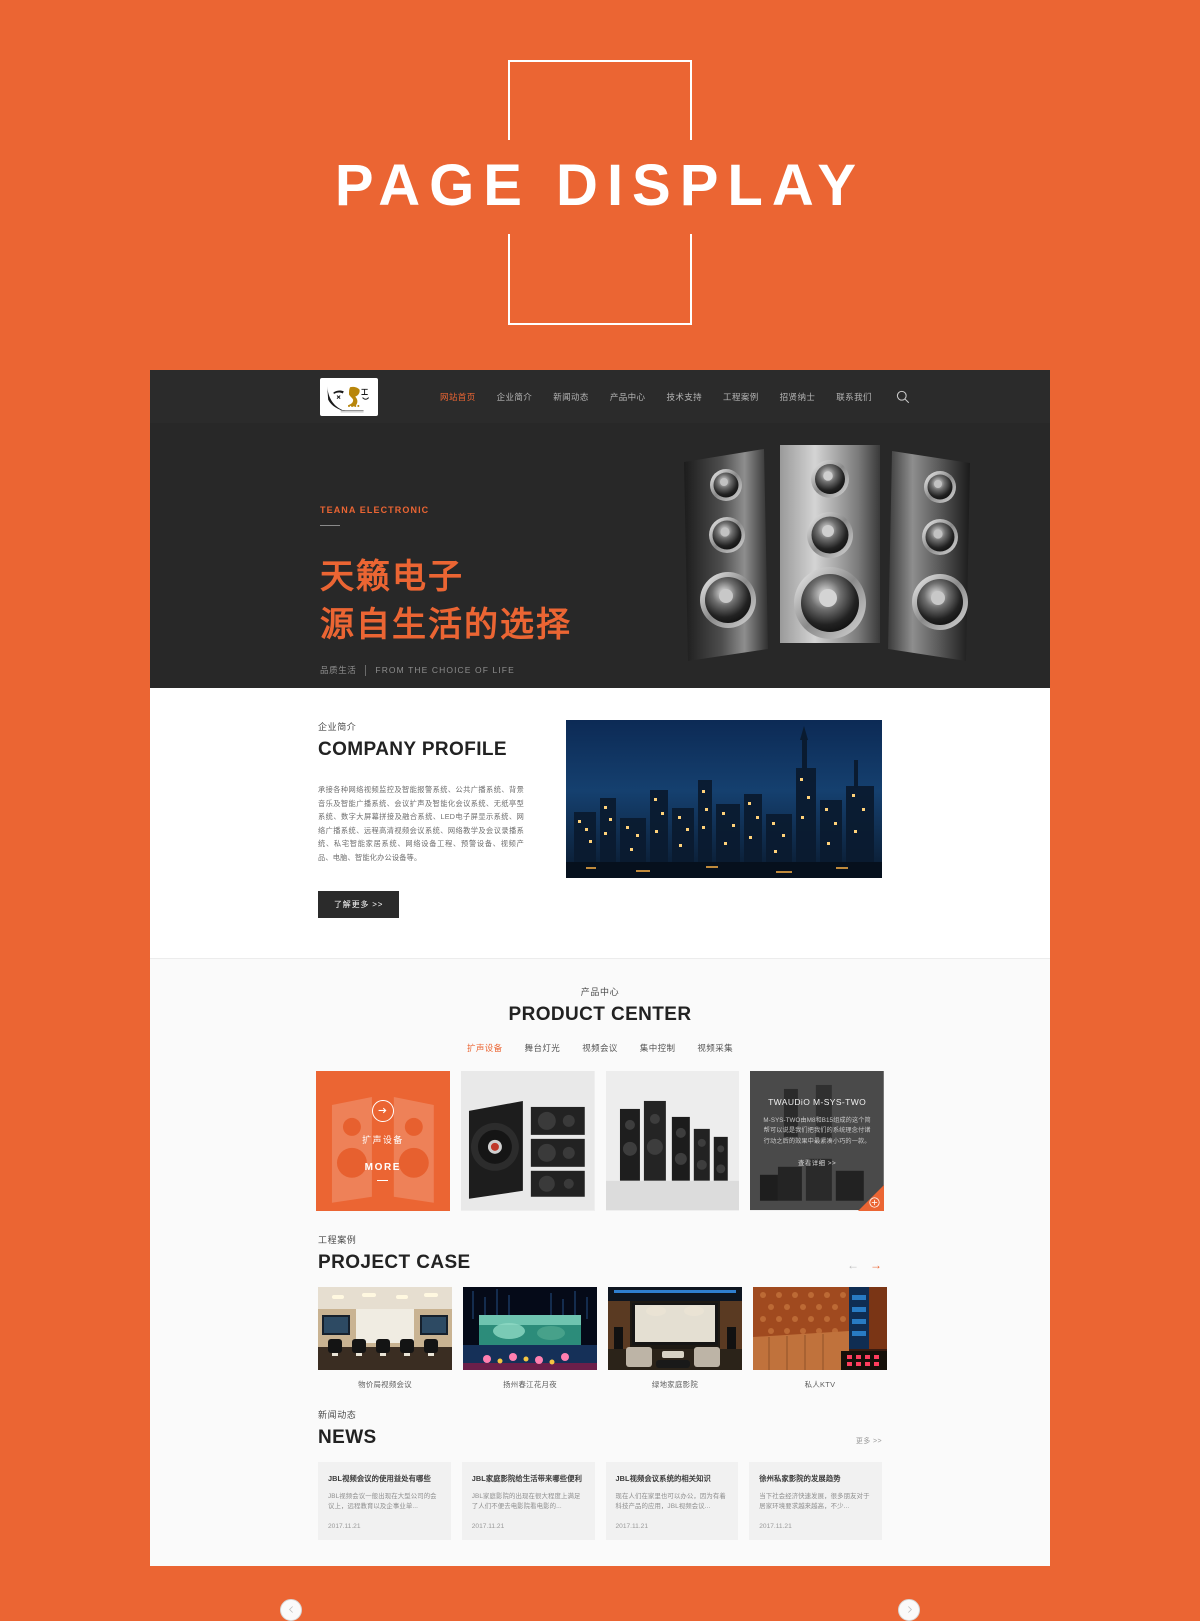  What do you see at coordinates (543, 1048) in the screenshot?
I see `tab-stage-lighting: 舞台灯光` at bounding box center [543, 1048].